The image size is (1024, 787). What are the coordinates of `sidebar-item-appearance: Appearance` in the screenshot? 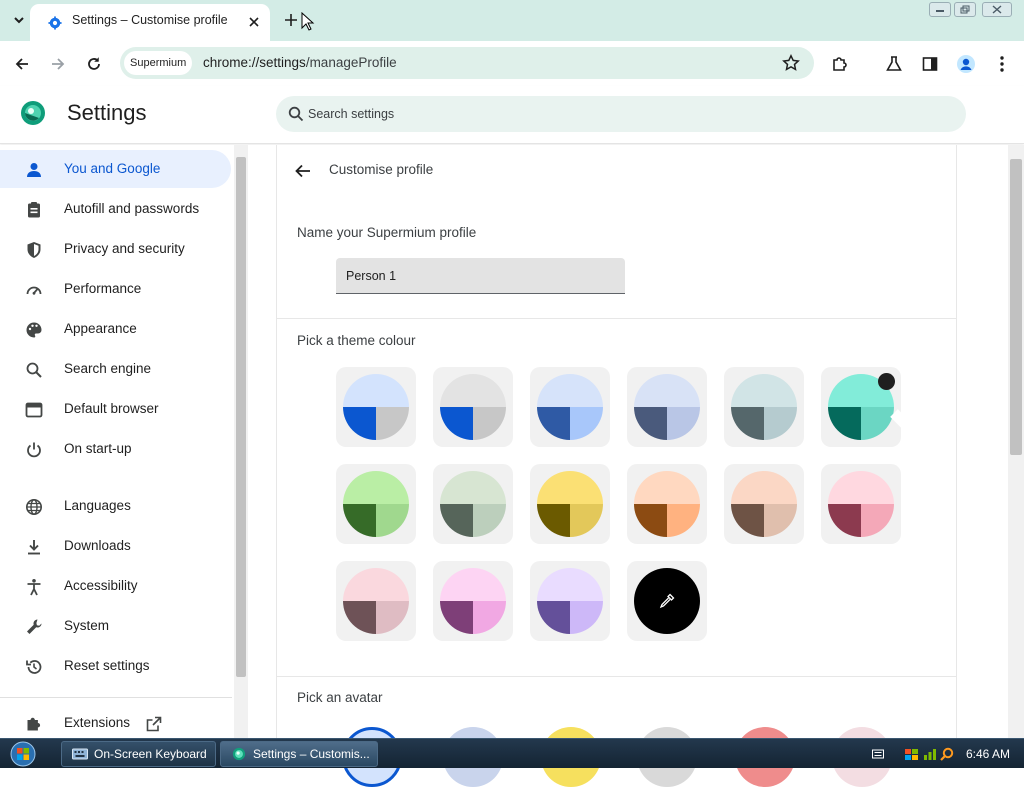 It's located at (115, 329).